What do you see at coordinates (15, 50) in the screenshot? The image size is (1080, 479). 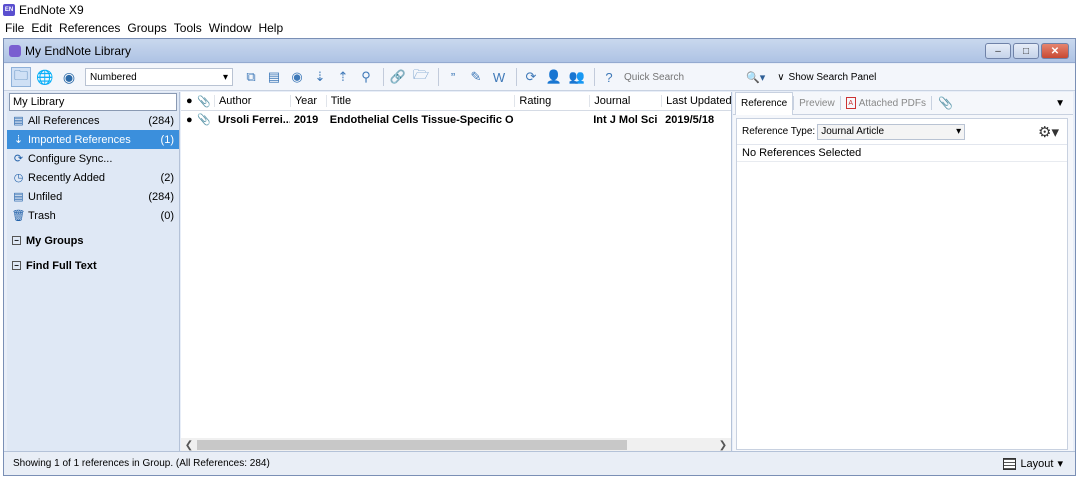 I see `library-icon` at bounding box center [15, 50].